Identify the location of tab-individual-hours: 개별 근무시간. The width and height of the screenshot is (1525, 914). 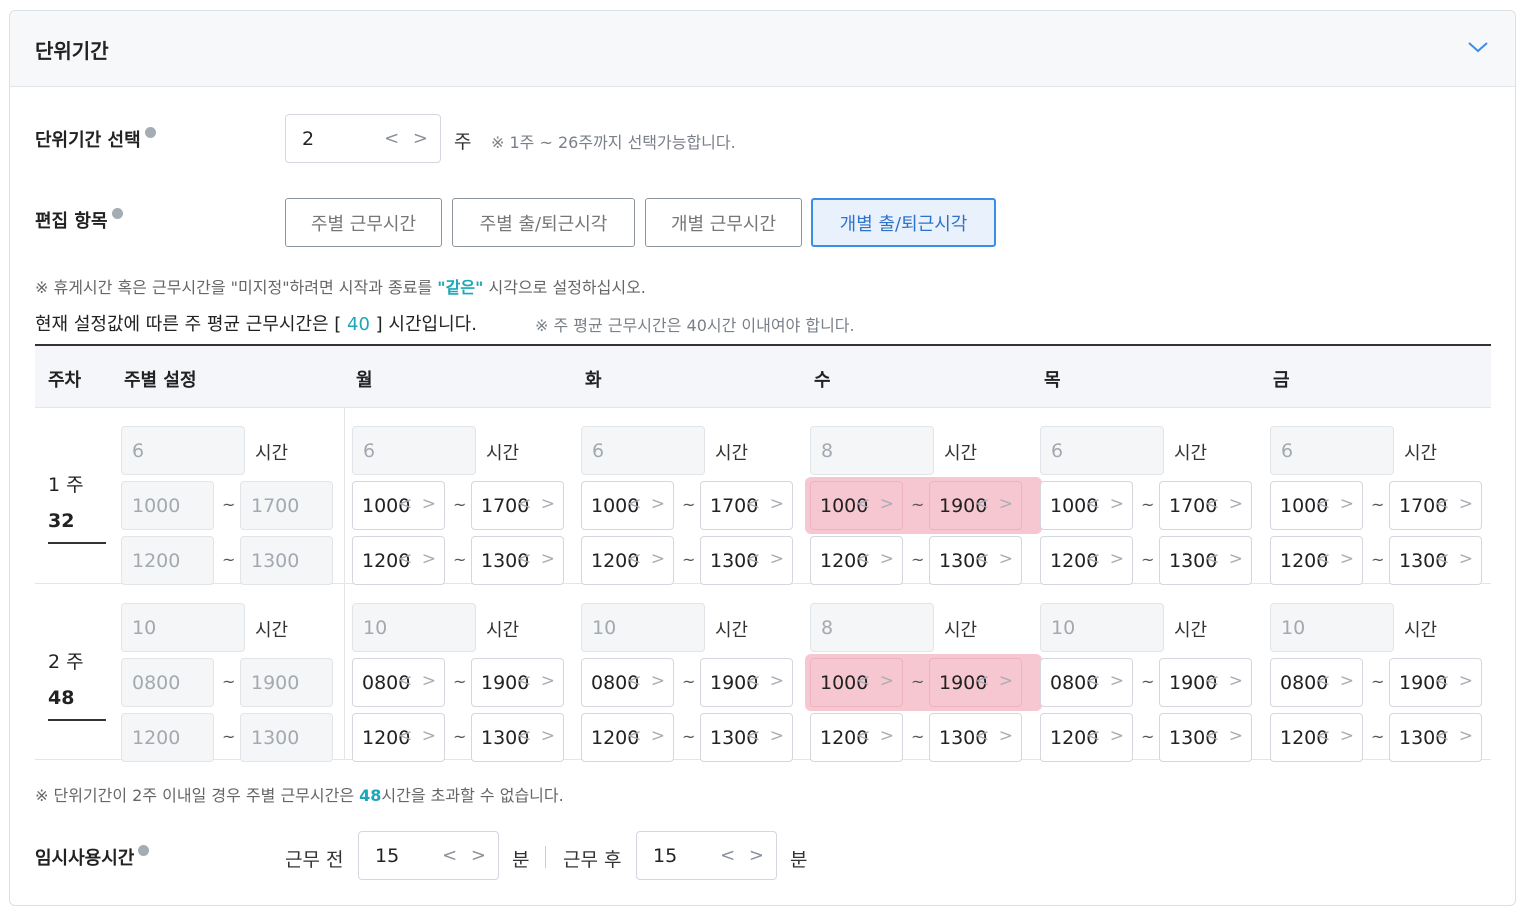
(723, 222).